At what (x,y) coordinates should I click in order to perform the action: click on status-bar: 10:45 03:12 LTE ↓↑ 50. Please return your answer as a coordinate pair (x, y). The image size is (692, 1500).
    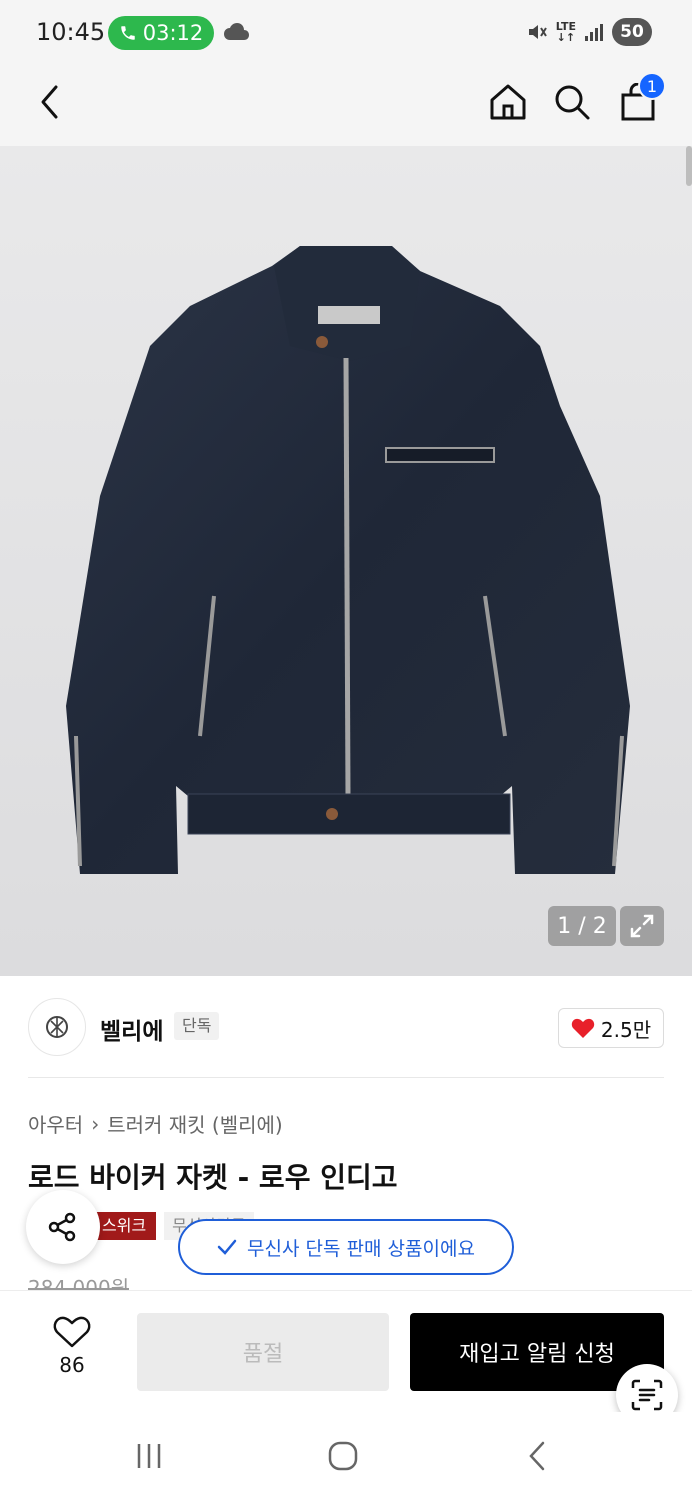
    Looking at the image, I should click on (346, 32).